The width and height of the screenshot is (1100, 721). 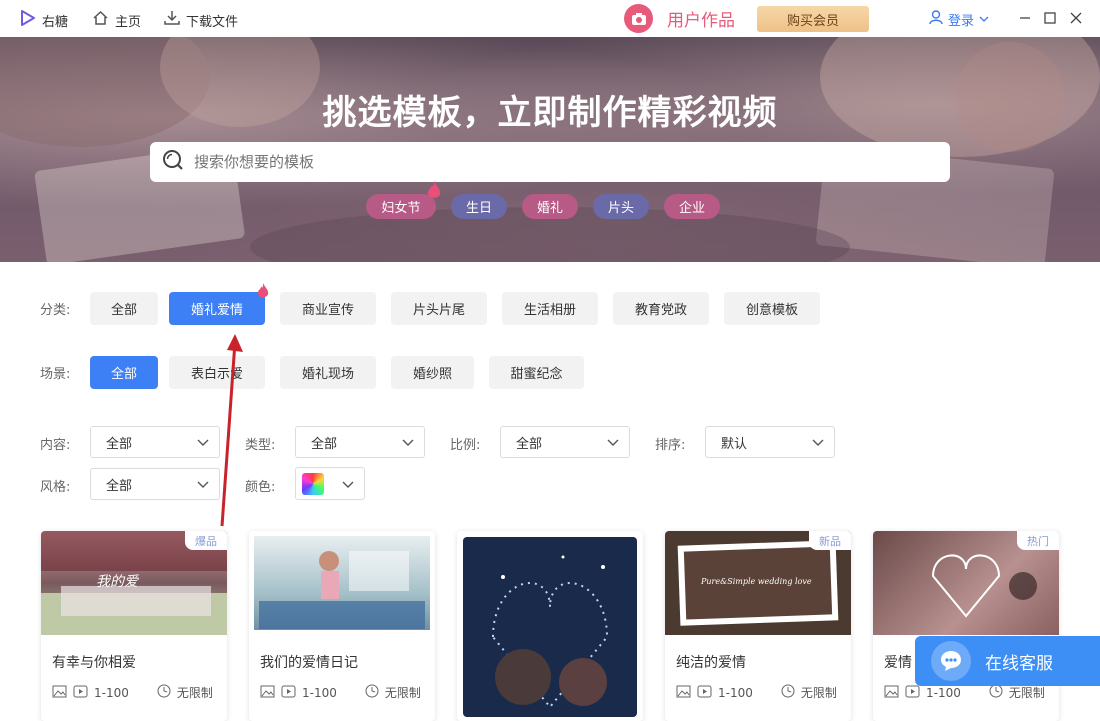 I want to click on type-value: 全部, so click(x=324, y=442).